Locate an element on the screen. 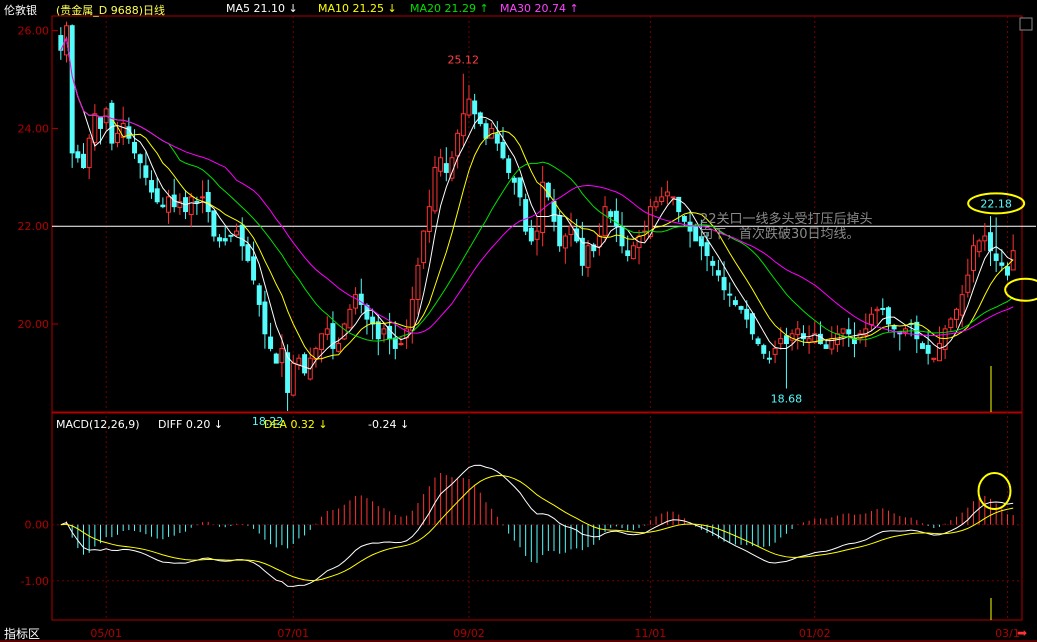 The width and height of the screenshot is (1037, 642). highlight-circle-break is located at coordinates (1020, 289).